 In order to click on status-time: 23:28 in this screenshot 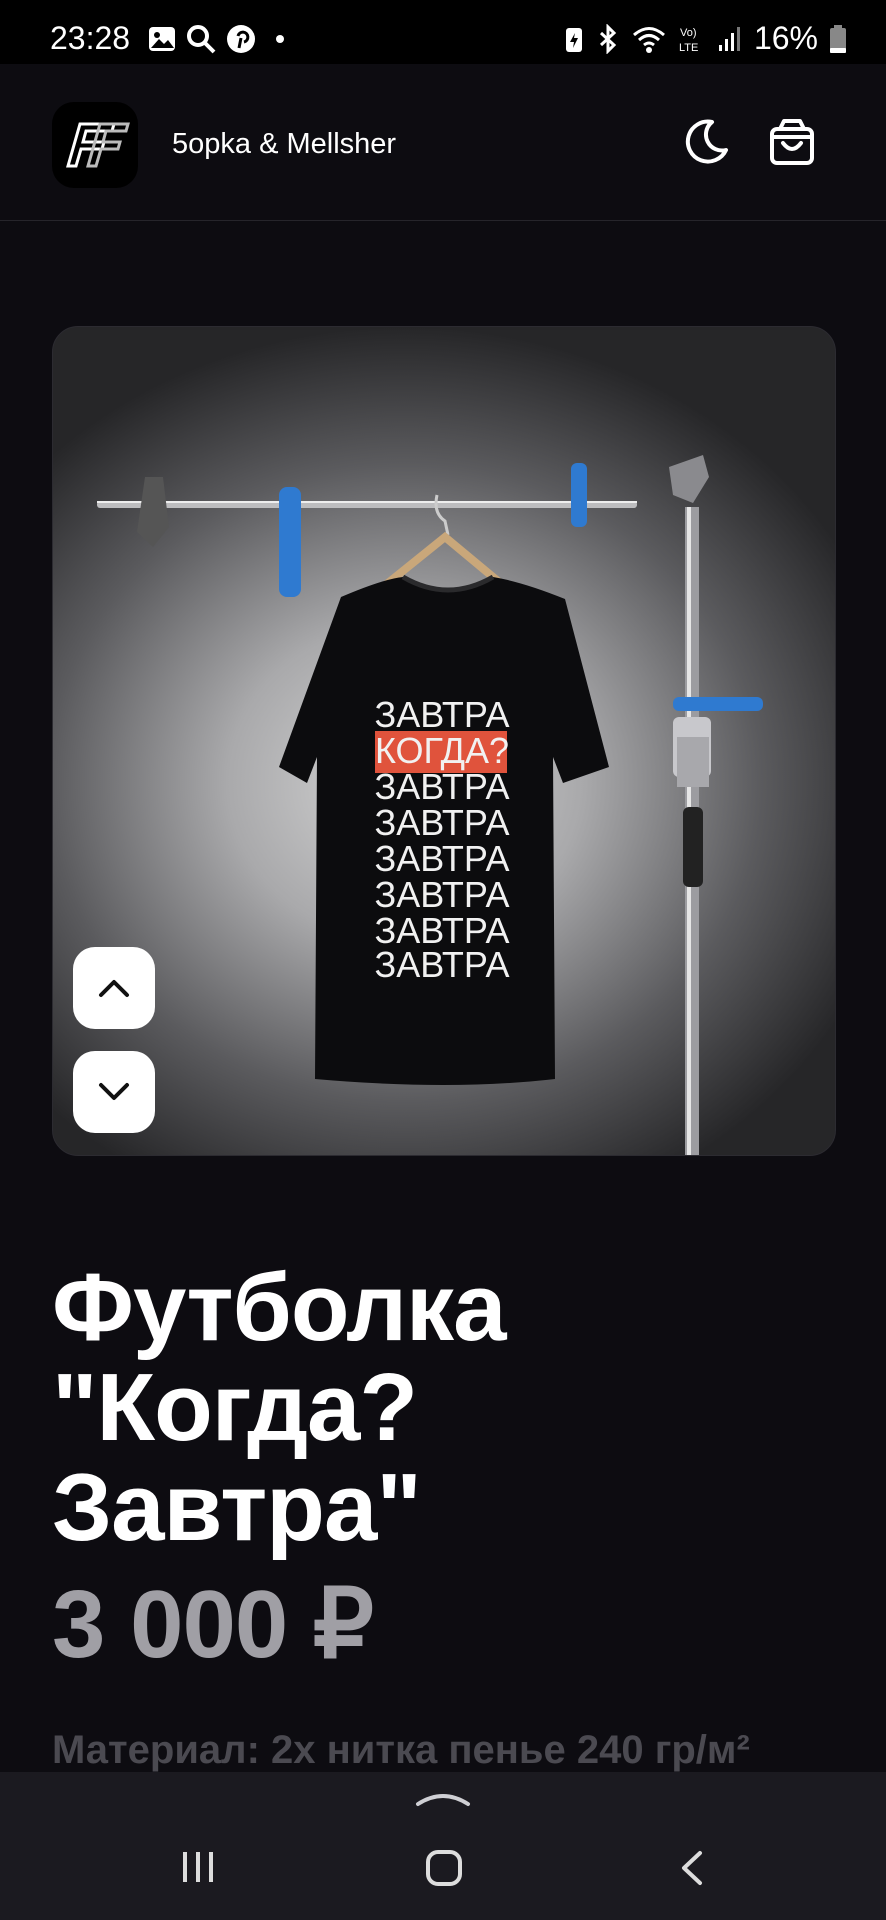, I will do `click(90, 38)`.